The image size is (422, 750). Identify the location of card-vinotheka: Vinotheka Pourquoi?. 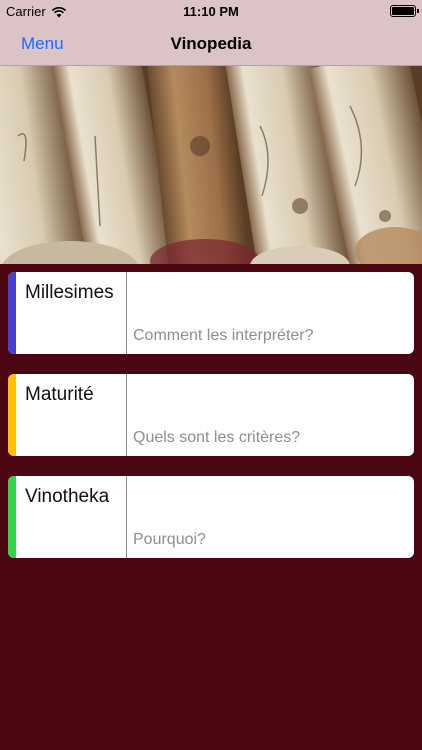
(211, 517).